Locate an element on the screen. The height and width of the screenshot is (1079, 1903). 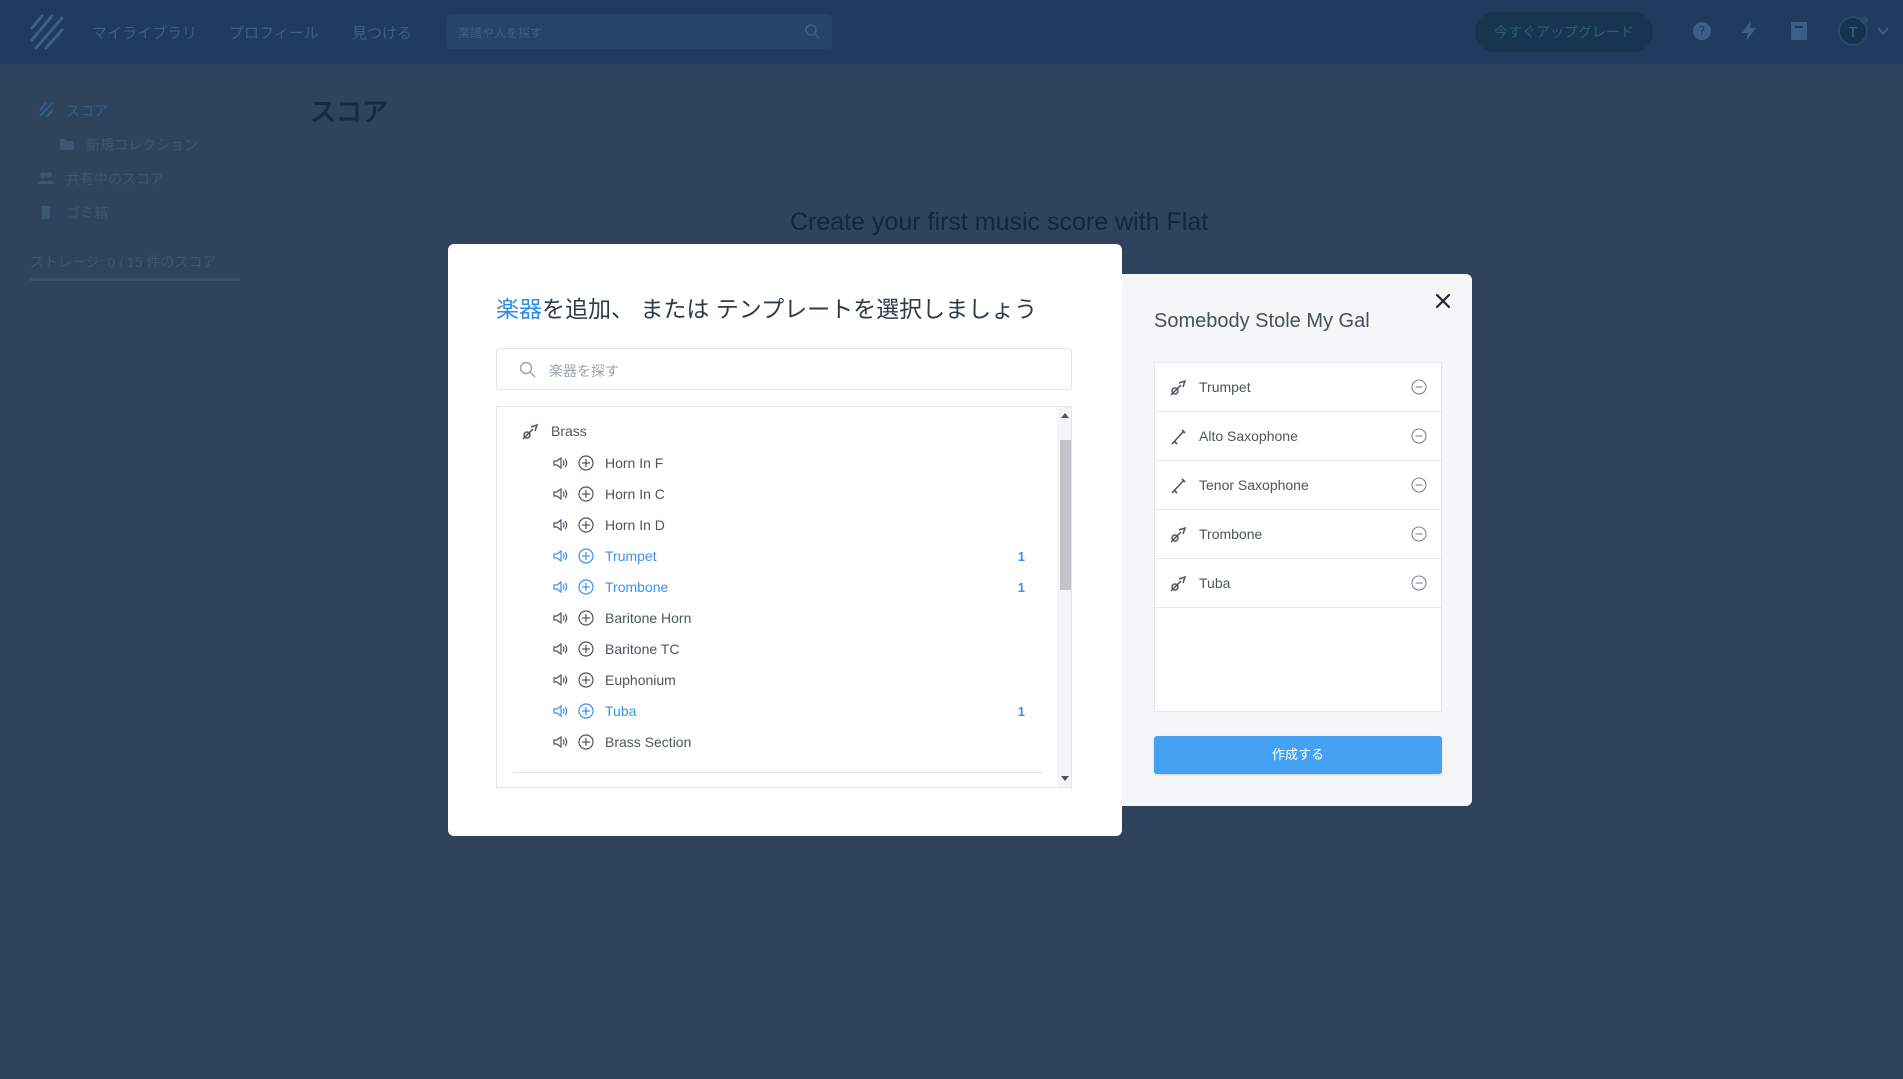
selected-instrument-row: Tenor Saxophone is located at coordinates (1298, 485).